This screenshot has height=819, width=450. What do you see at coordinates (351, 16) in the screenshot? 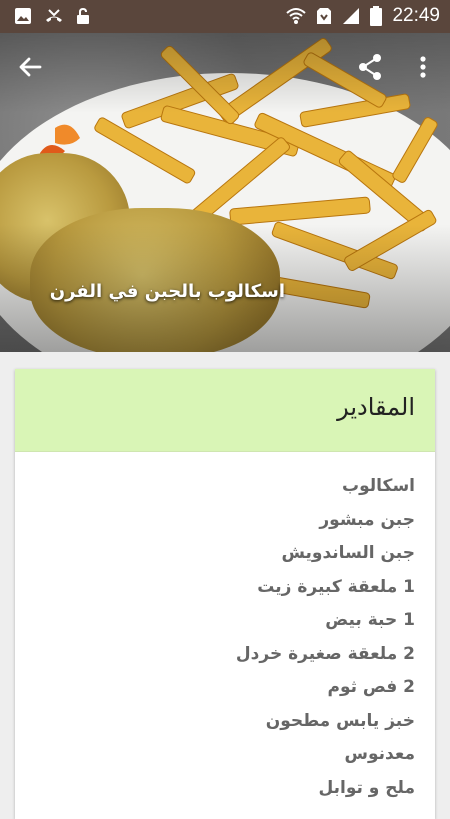
I see `signal-icon` at bounding box center [351, 16].